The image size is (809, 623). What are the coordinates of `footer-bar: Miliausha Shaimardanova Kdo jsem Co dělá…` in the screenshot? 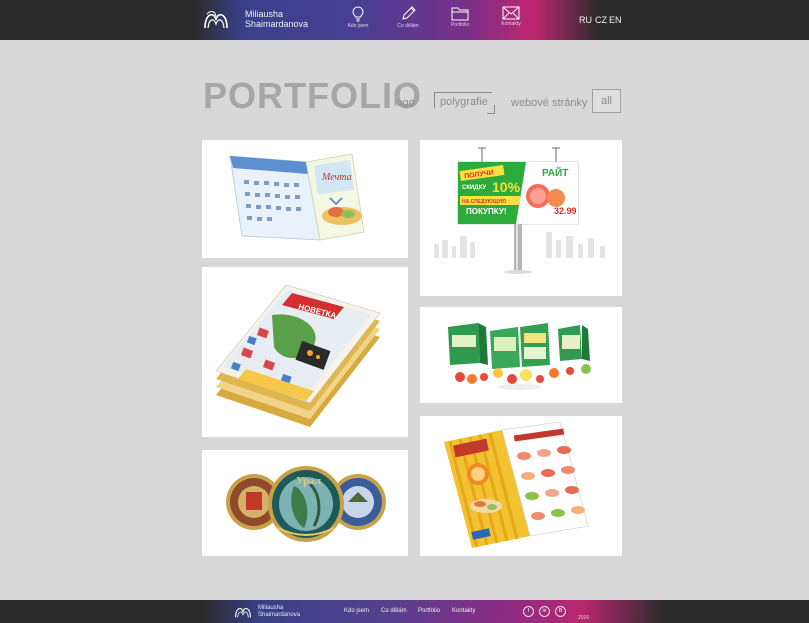 It's located at (404, 611).